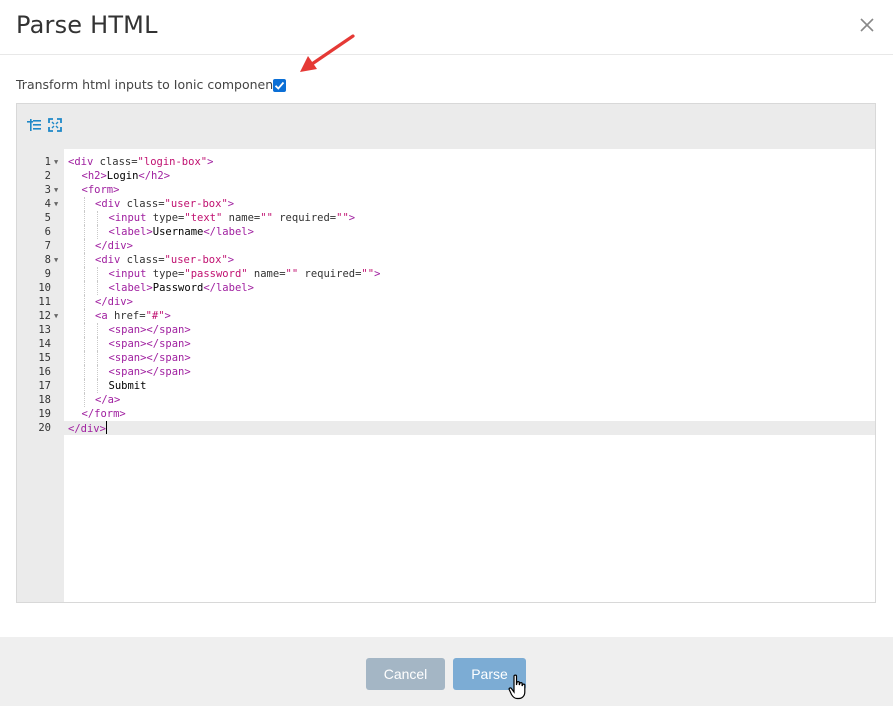  What do you see at coordinates (178, 232) in the screenshot?
I see `code-token: Username` at bounding box center [178, 232].